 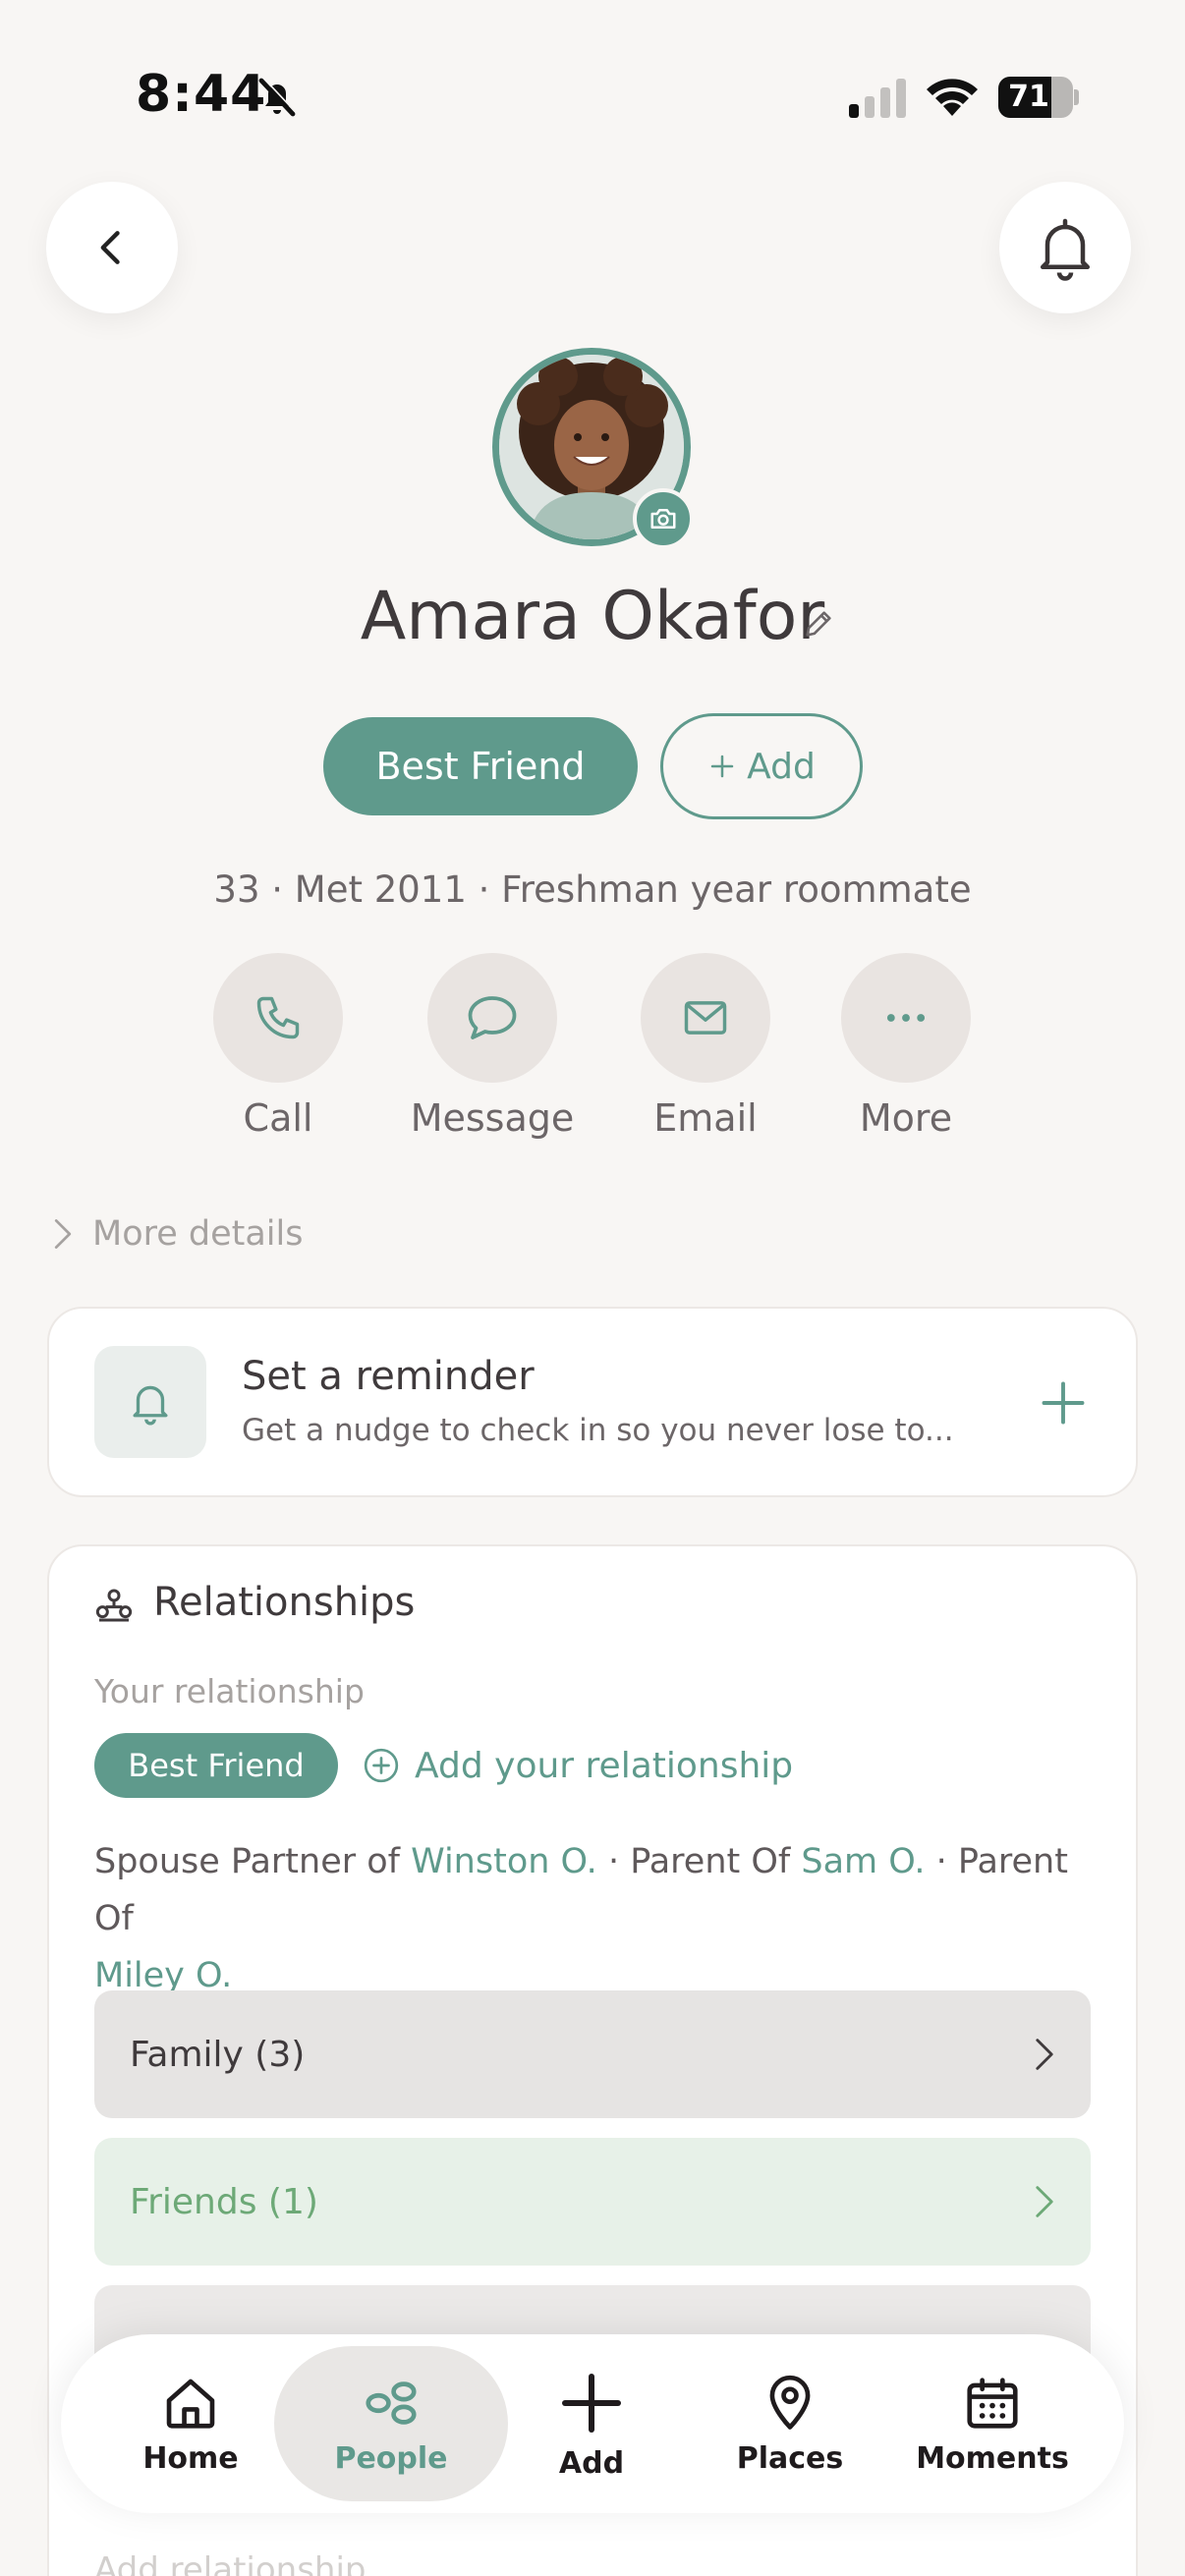 I want to click on map-pin-icon, so click(x=790, y=2402).